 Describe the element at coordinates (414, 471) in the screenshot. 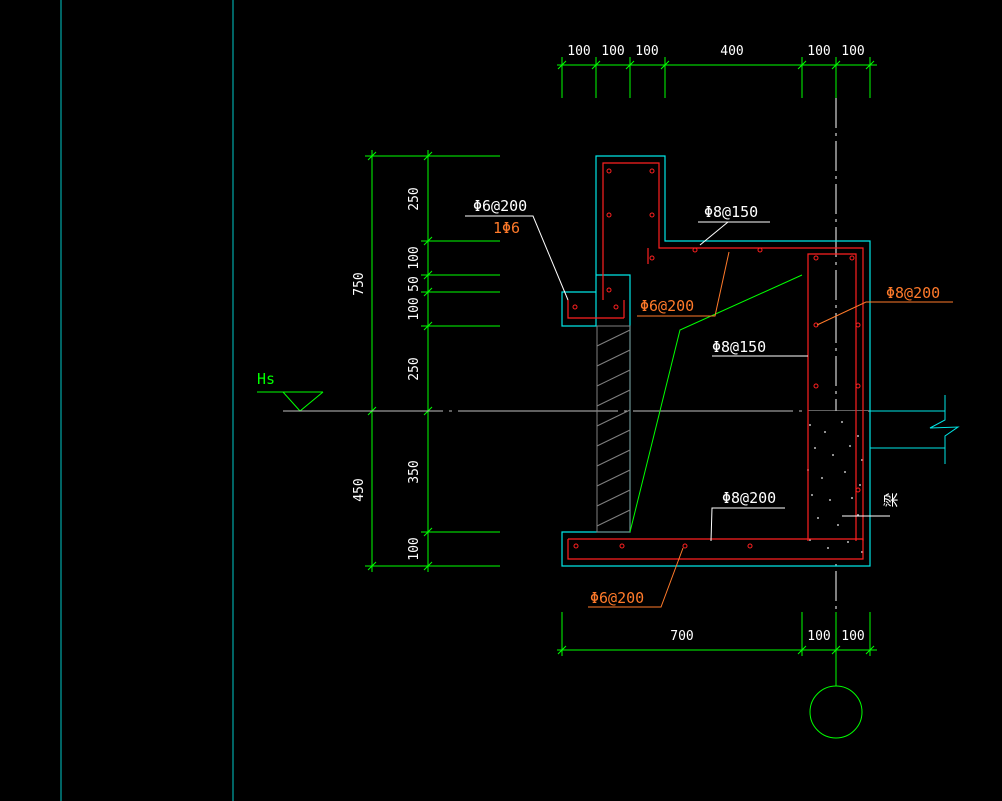

I see `left-dim-350: 350` at that location.